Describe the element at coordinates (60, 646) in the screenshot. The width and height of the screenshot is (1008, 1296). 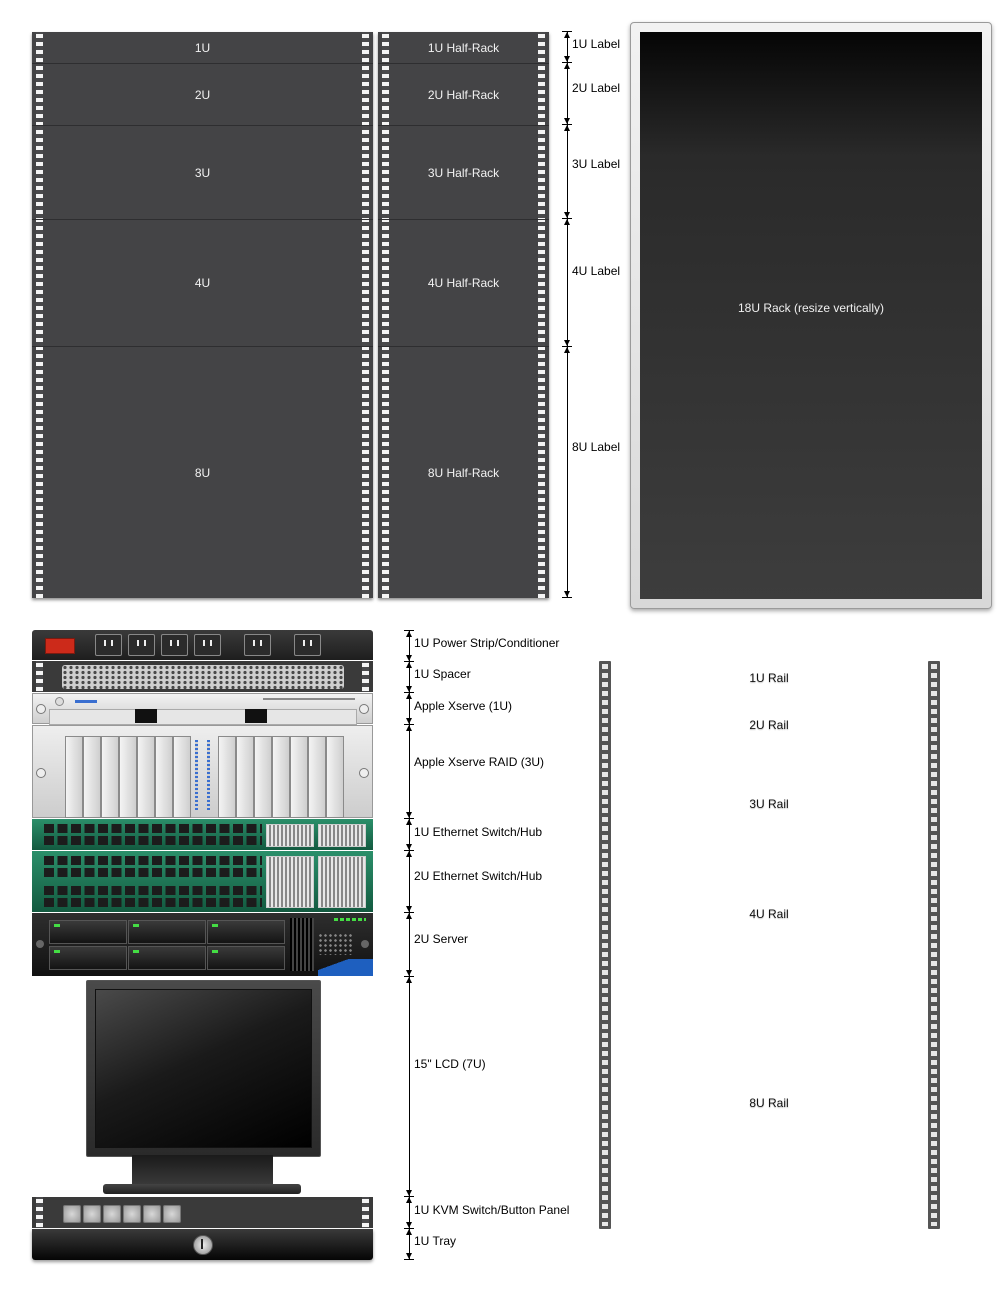
I see `power-switch-icon` at that location.